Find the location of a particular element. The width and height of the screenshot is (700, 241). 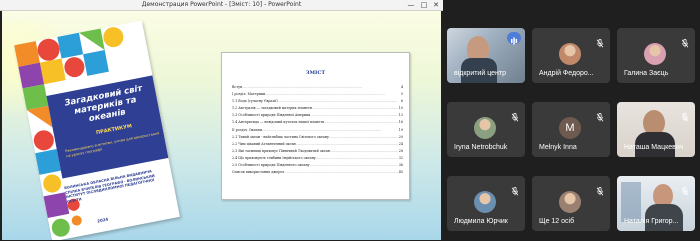

participant-tile: Ще 12 осіб is located at coordinates (571, 203).